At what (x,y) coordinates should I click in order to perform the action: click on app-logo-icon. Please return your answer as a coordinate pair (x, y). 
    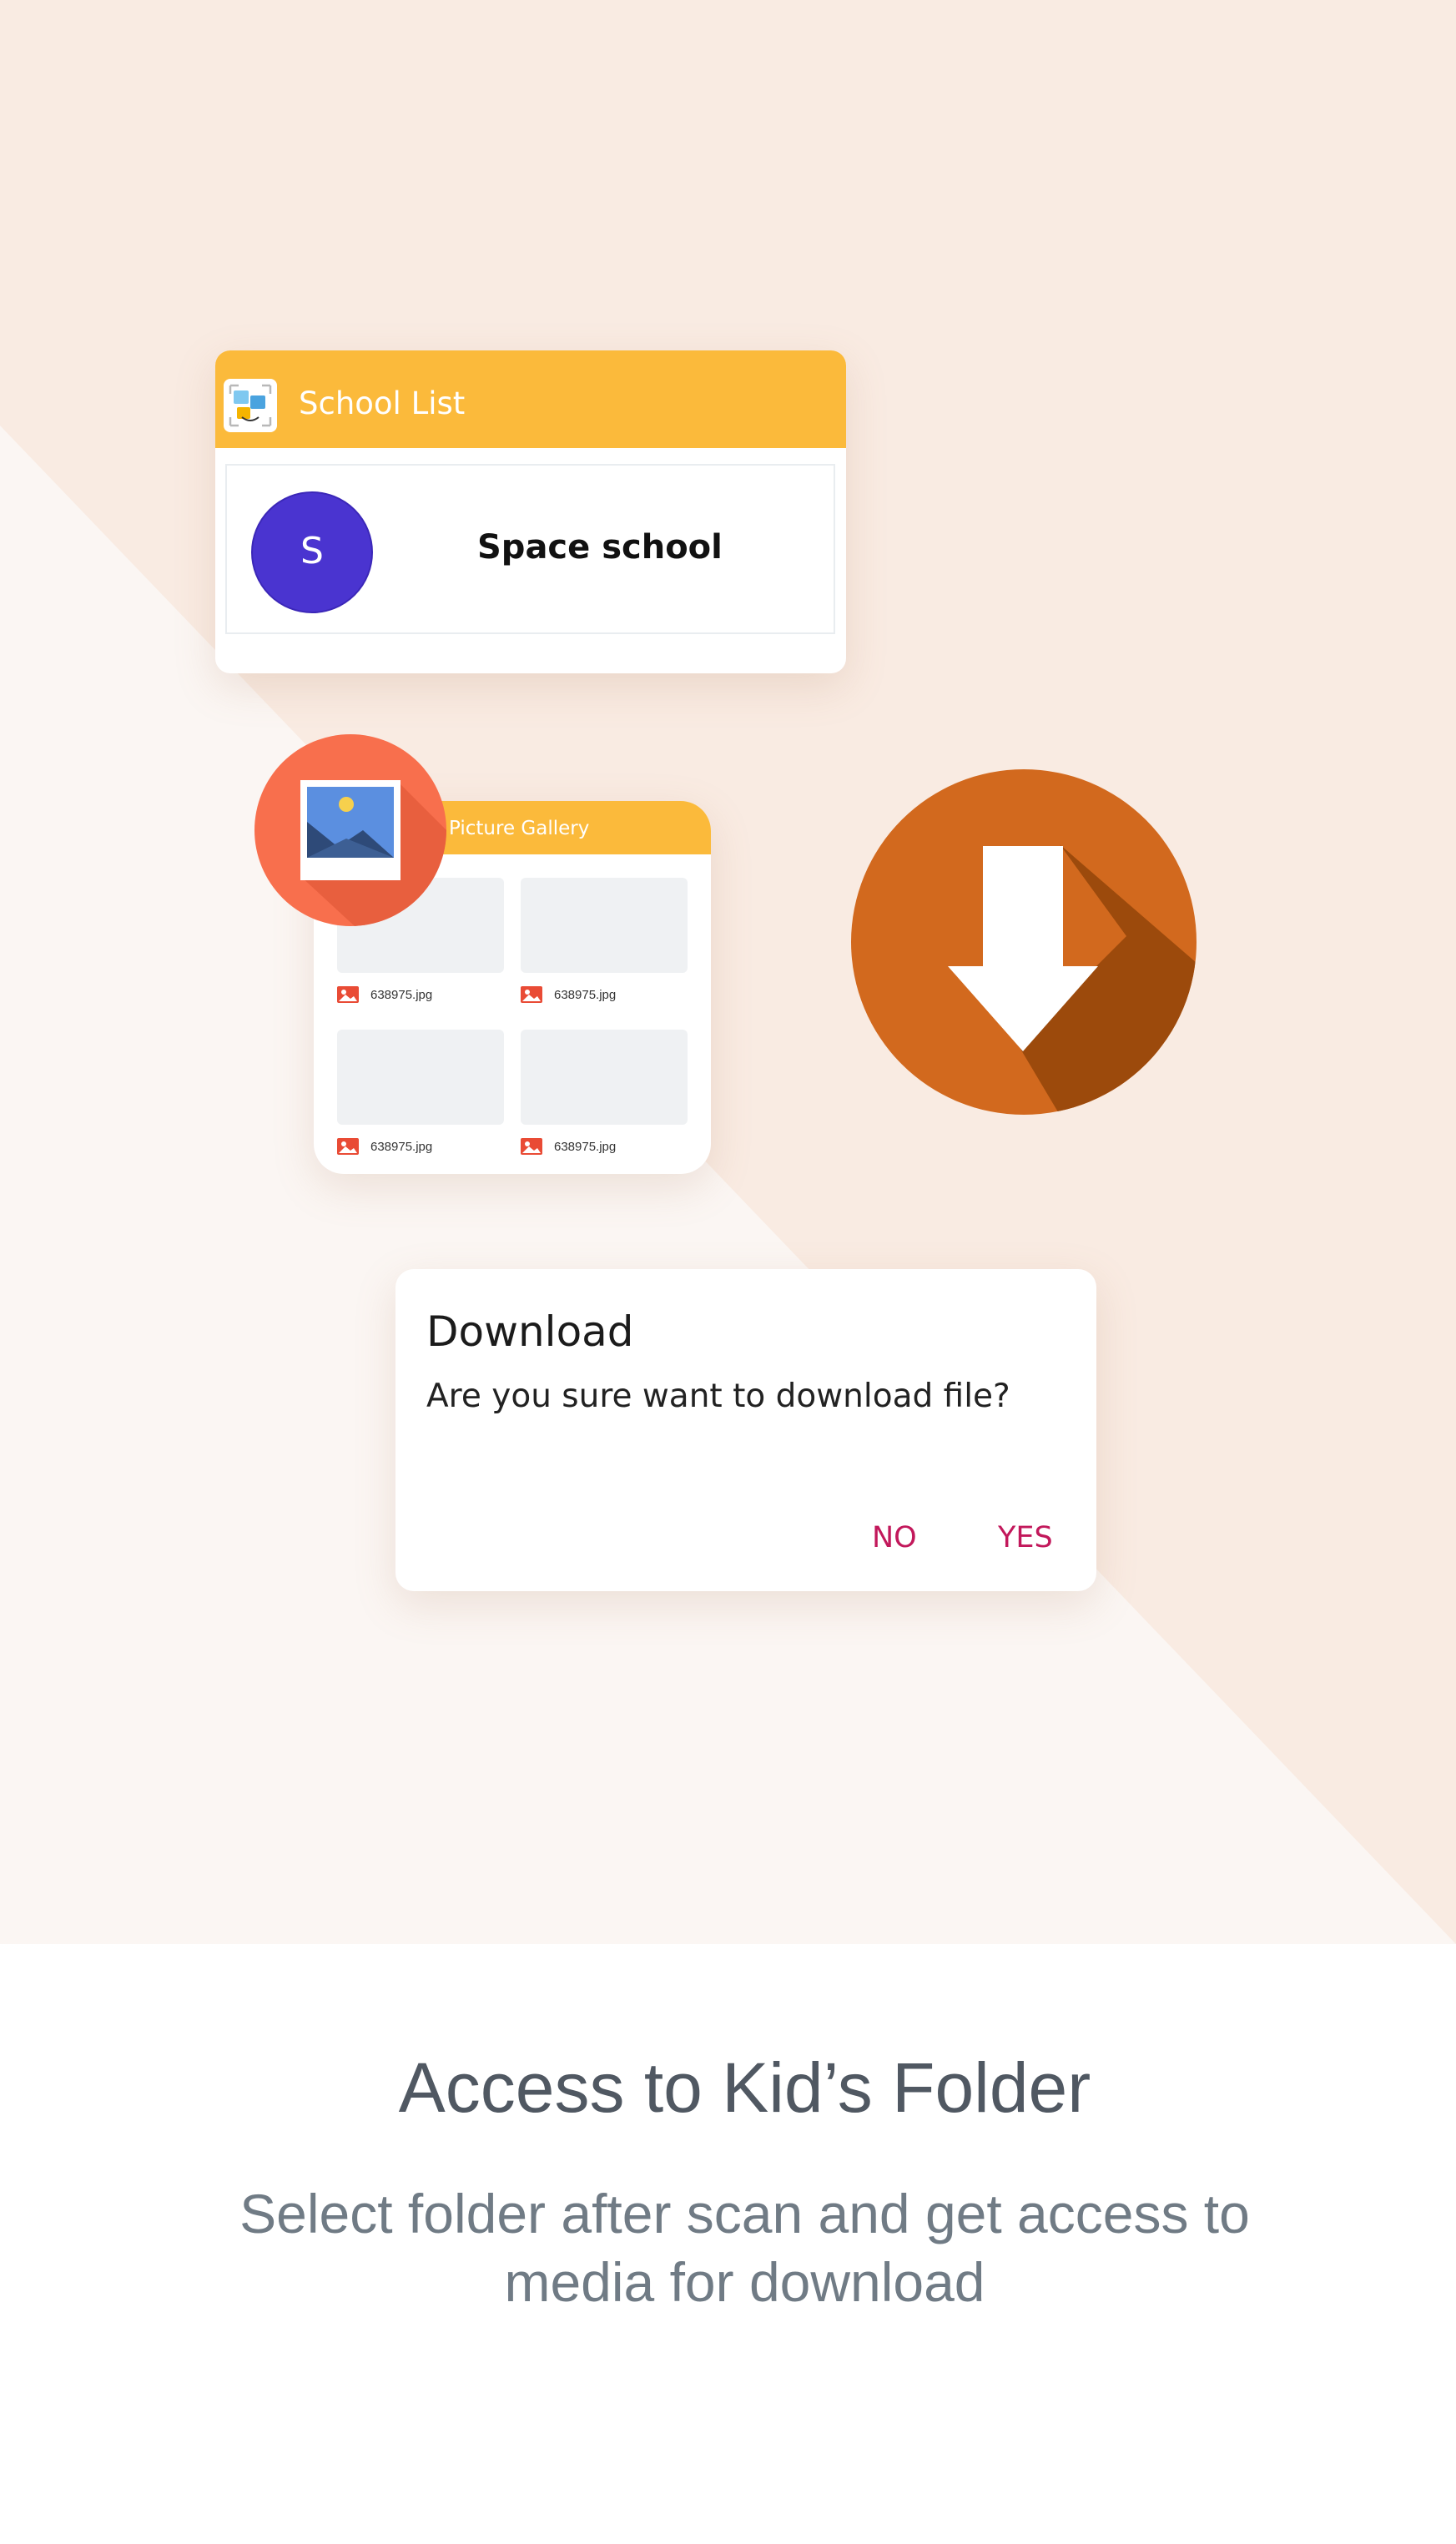
    Looking at the image, I should click on (250, 405).